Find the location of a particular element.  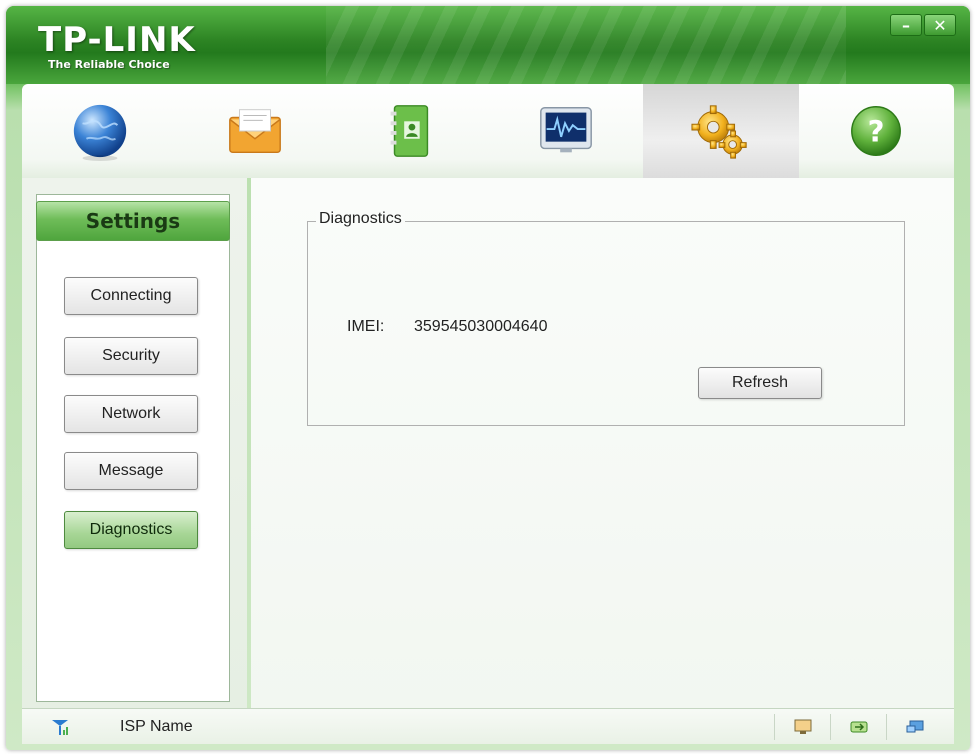

gears-icon is located at coordinates (719, 132).